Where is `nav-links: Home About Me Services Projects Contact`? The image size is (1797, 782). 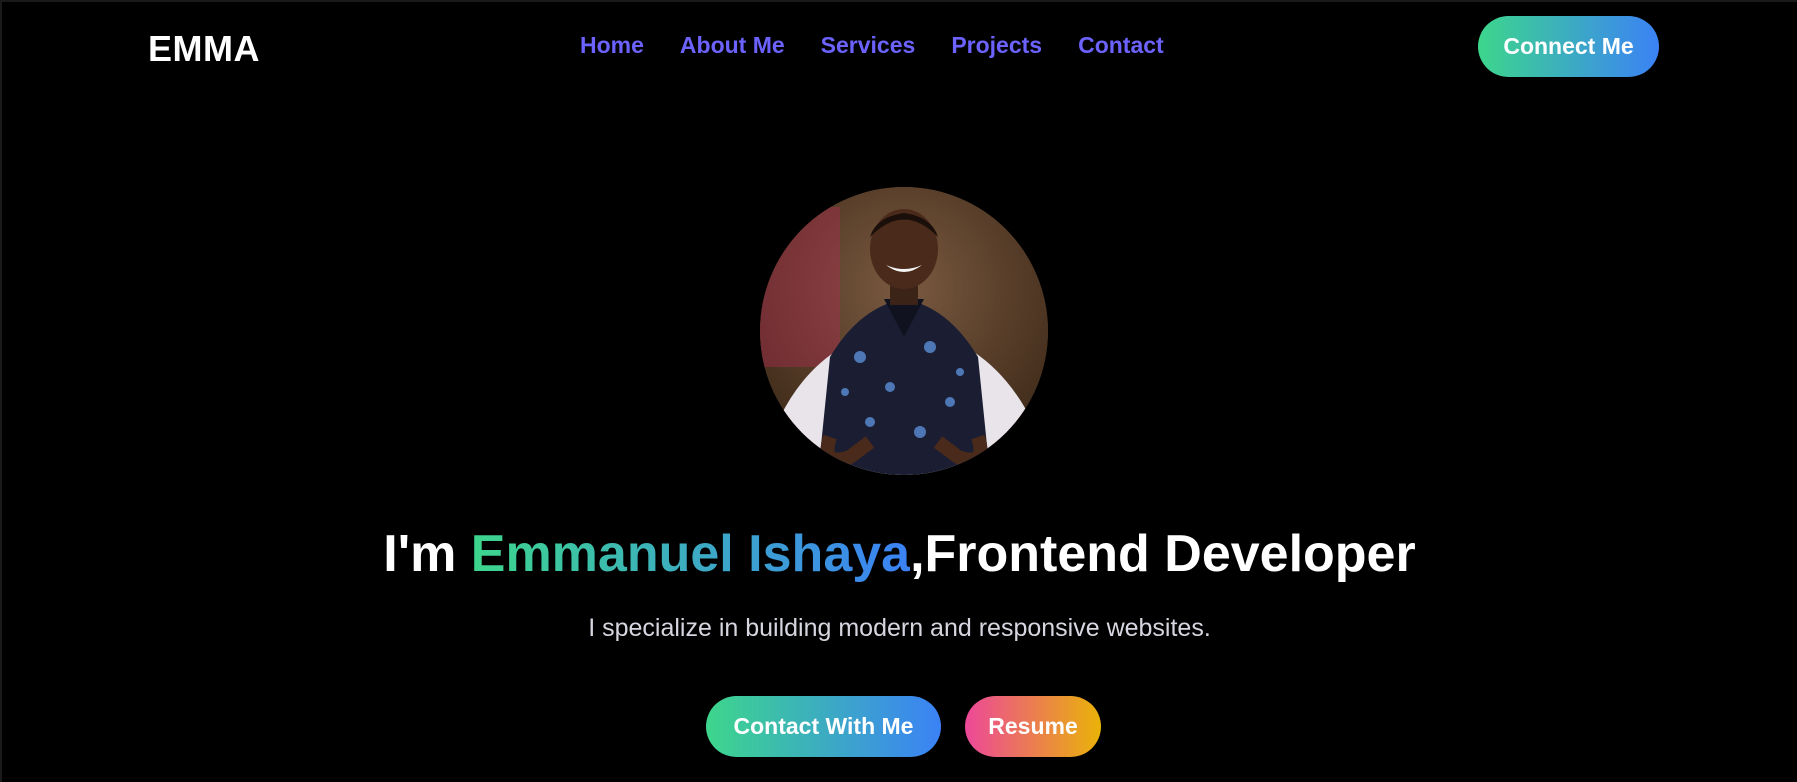
nav-links: Home About Me Services Projects Contact is located at coordinates (872, 45).